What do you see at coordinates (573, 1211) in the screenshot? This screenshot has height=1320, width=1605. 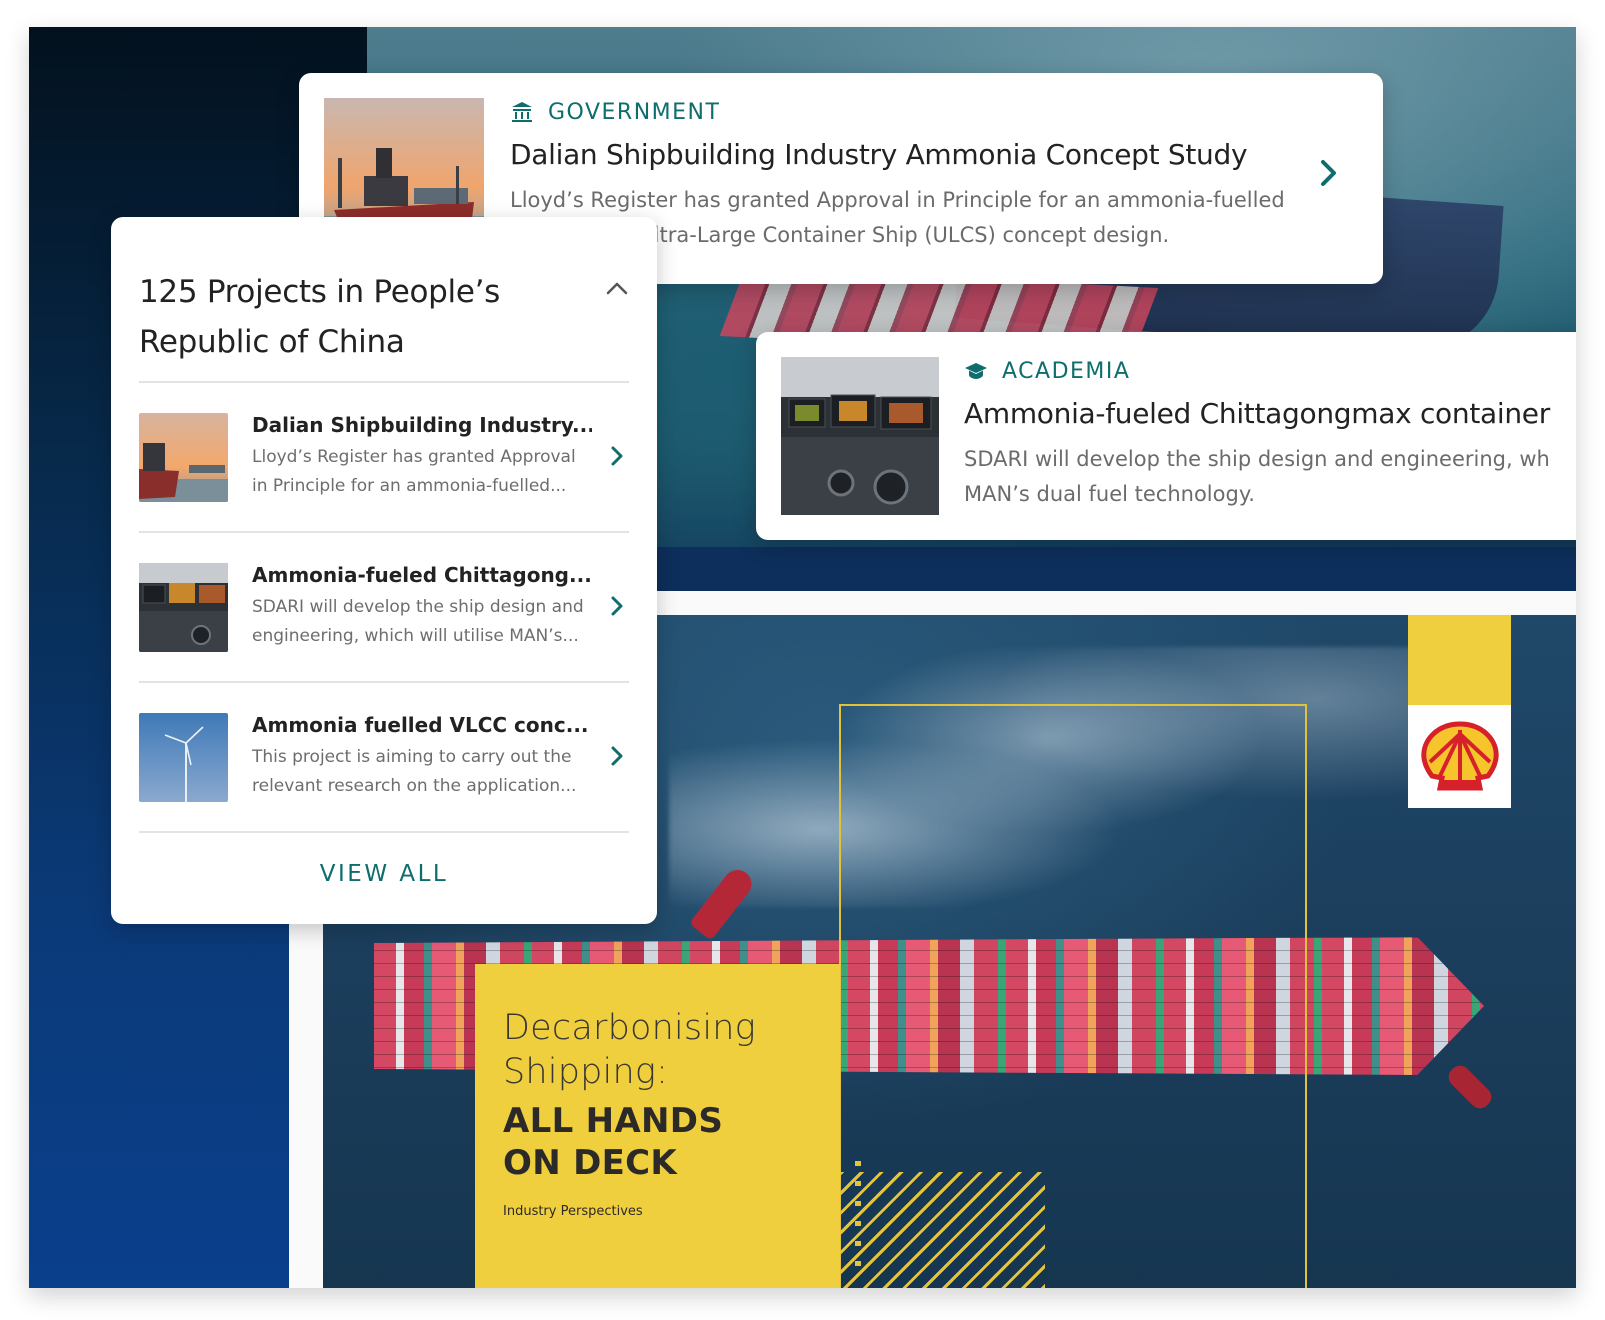 I see `promo-subtitle: Industry Perspectives` at bounding box center [573, 1211].